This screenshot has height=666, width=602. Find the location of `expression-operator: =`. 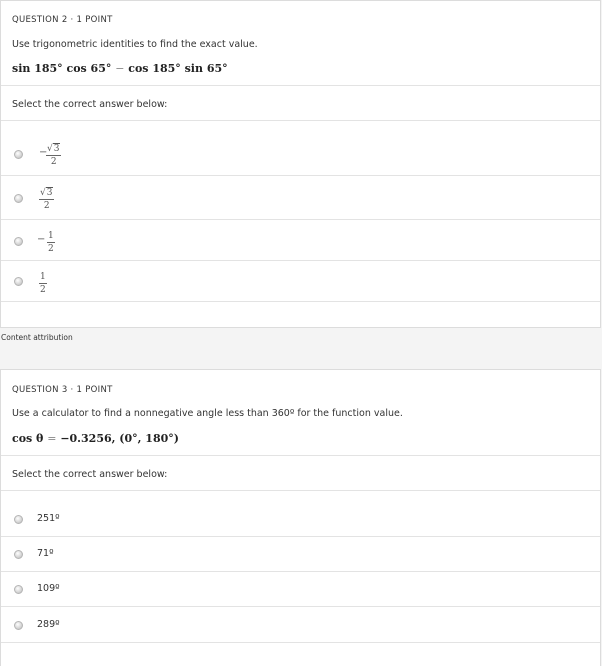

expression-operator: = is located at coordinates (52, 438).